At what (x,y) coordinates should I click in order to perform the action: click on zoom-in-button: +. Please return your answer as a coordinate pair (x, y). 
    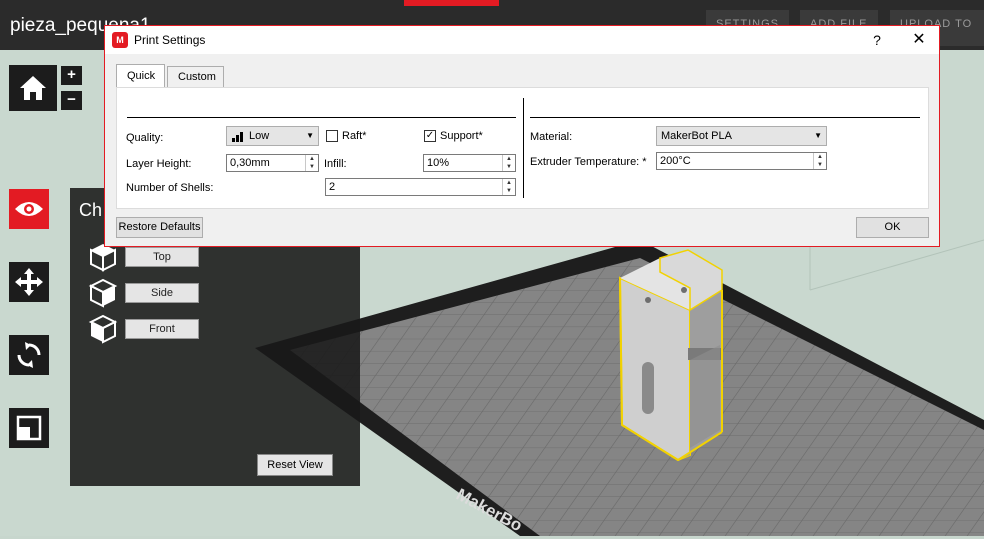
    Looking at the image, I should click on (71, 75).